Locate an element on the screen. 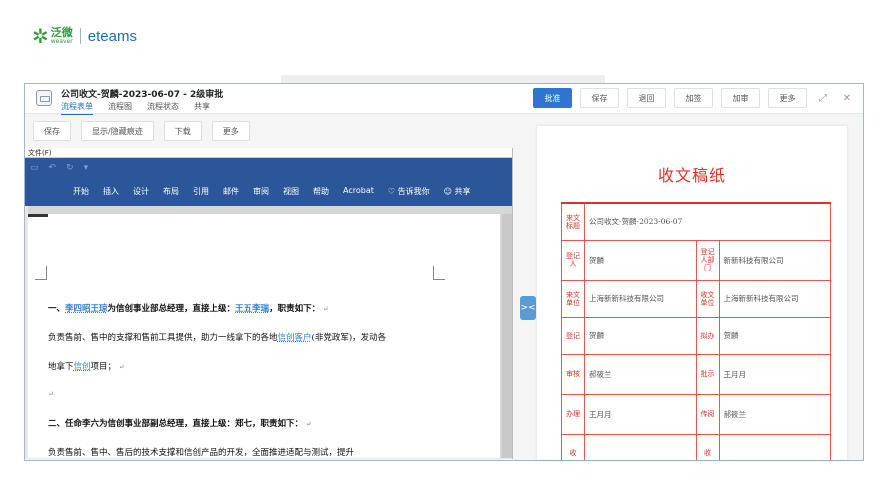 This screenshot has width=888, height=500. doc-line-4: ↵ is located at coordinates (51, 394).